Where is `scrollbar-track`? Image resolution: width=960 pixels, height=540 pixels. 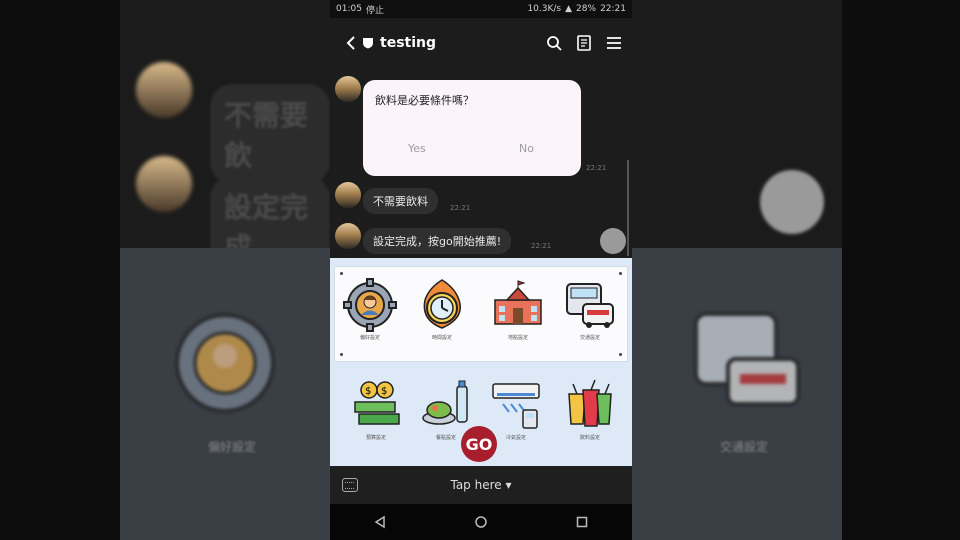 scrollbar-track is located at coordinates (628, 208).